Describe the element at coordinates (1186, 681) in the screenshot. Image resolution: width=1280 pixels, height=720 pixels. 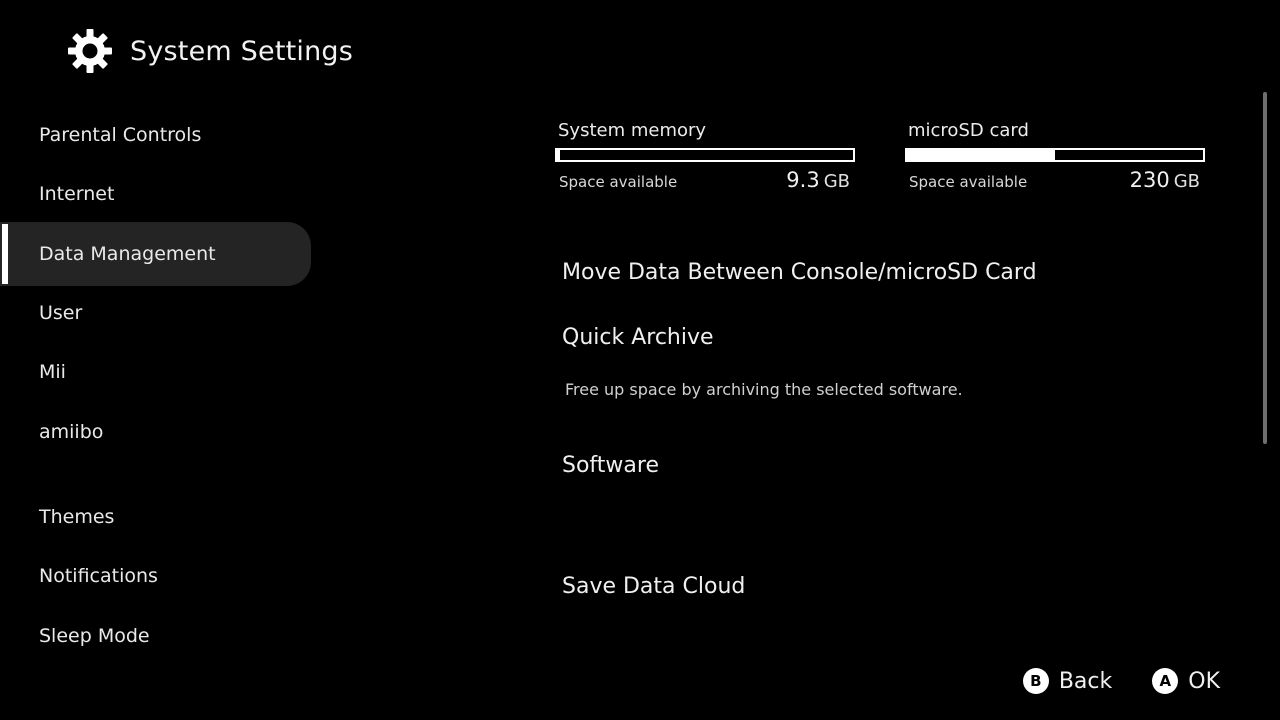
I see `ok-button: A OK` at that location.